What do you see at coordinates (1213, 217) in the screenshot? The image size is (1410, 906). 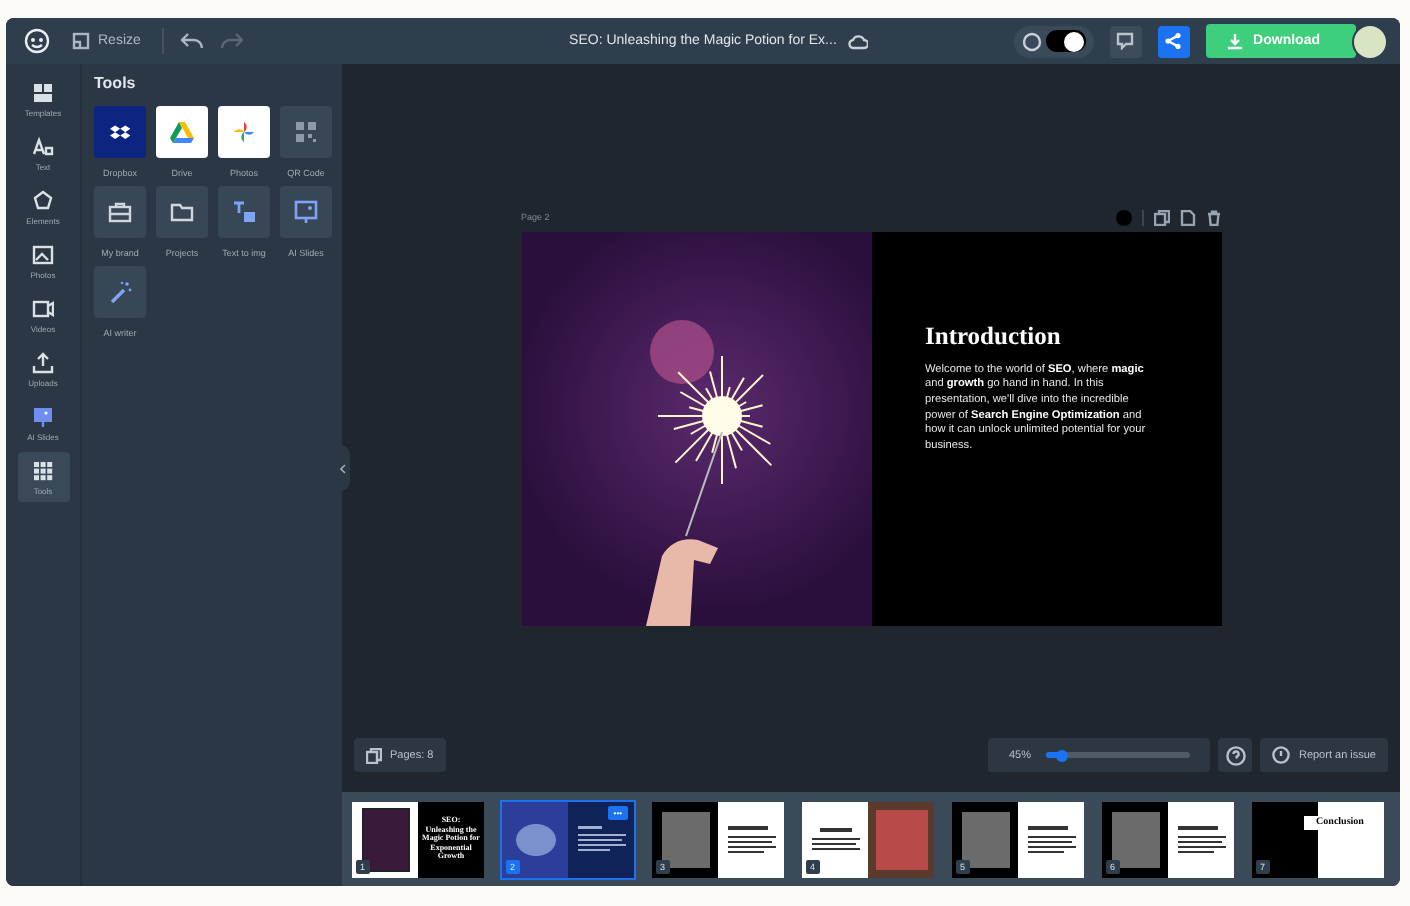 I see `trash-icon` at bounding box center [1213, 217].